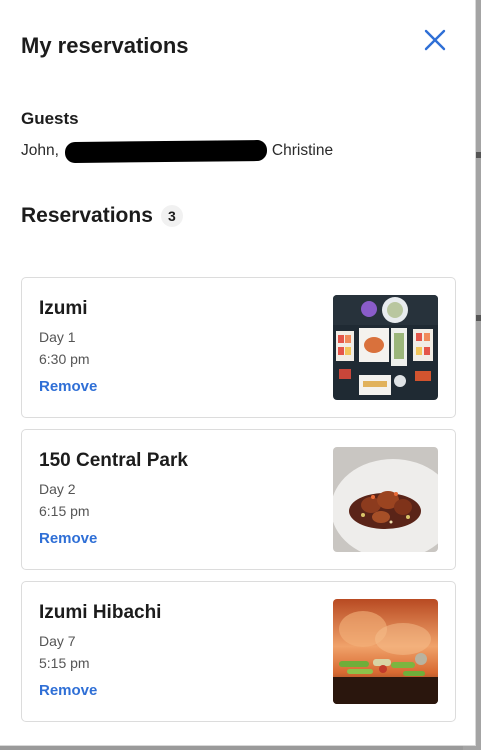 Image resolution: width=481 pixels, height=750 pixels. What do you see at coordinates (50, 118) in the screenshot?
I see `guests-heading: Guests` at bounding box center [50, 118].